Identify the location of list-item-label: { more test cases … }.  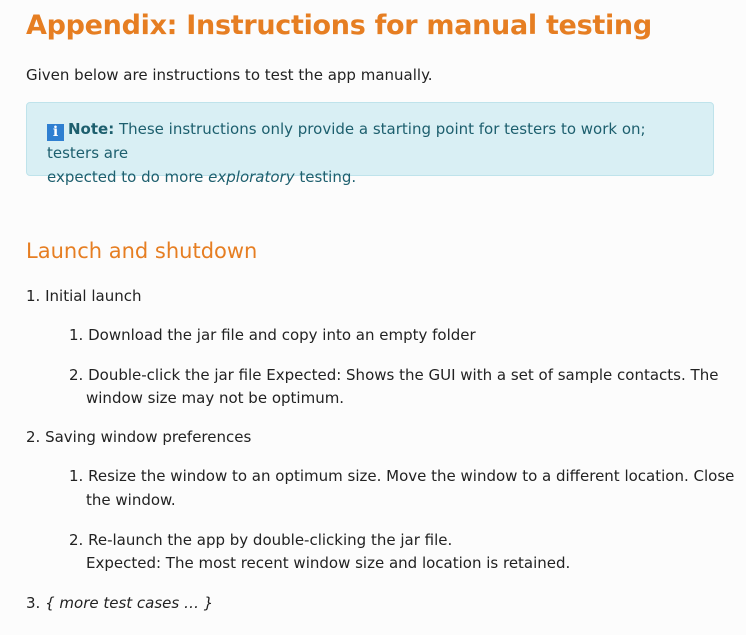
(129, 603).